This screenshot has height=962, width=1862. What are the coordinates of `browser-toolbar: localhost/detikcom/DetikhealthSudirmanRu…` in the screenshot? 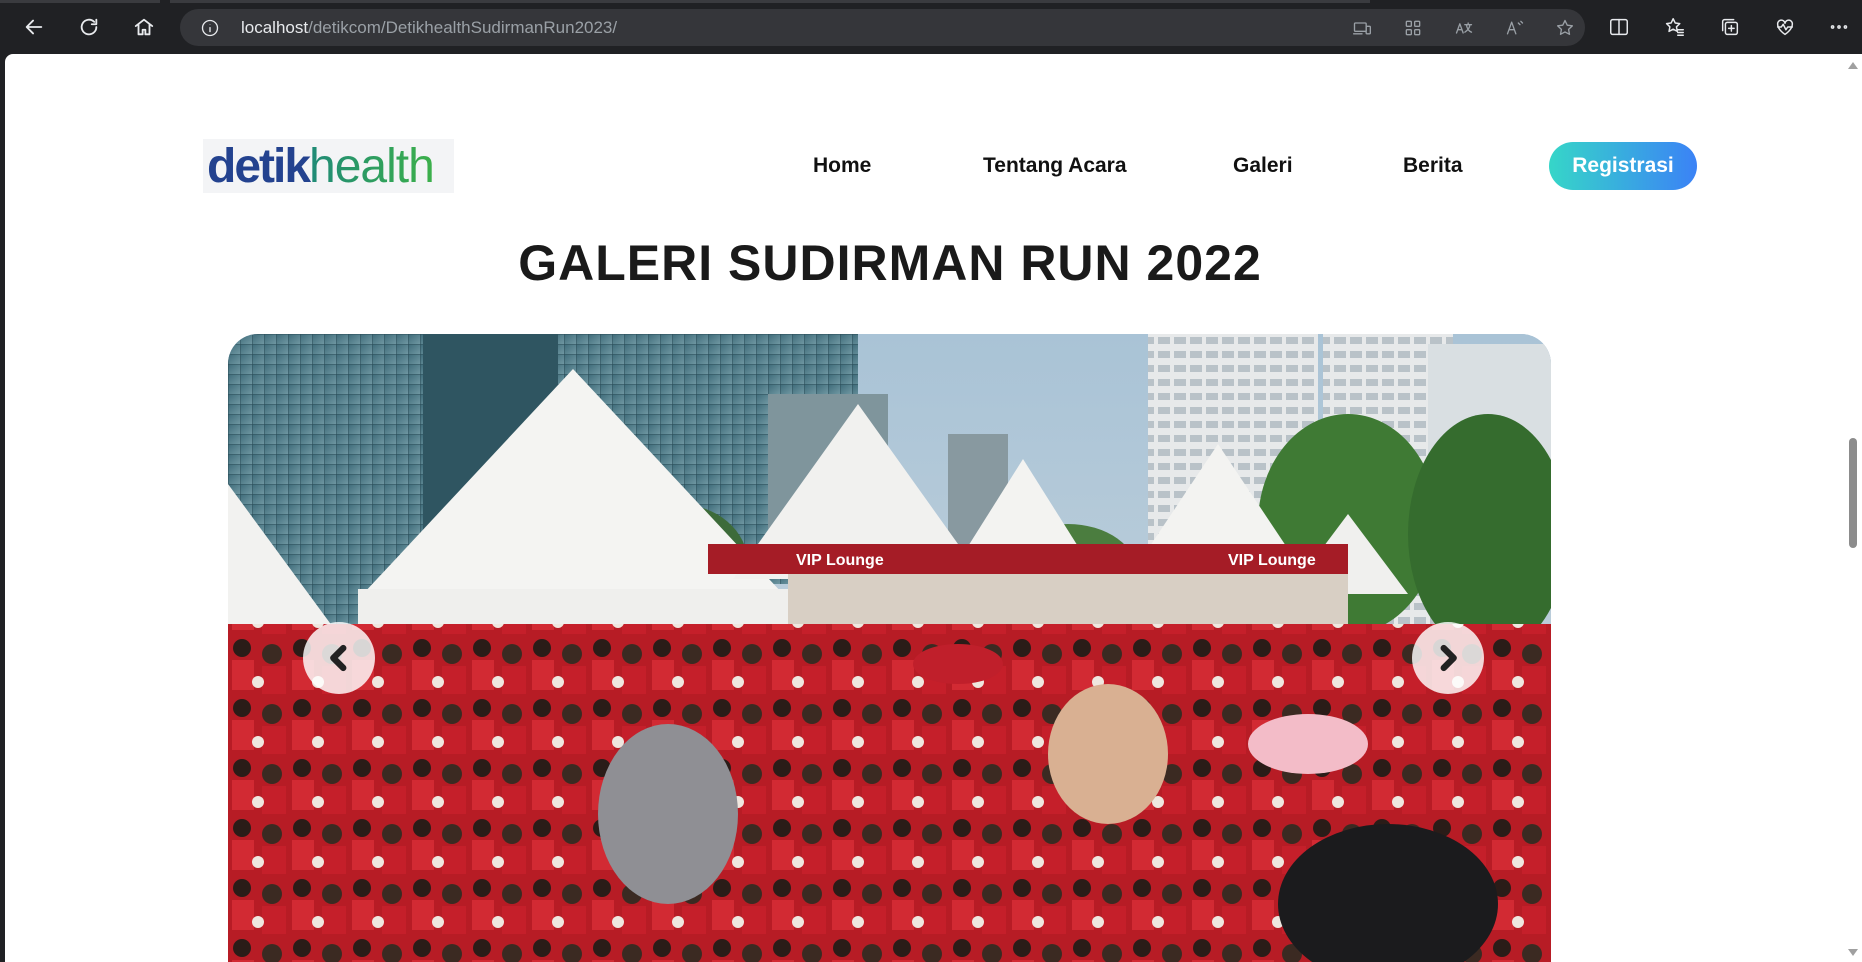 It's located at (931, 27).